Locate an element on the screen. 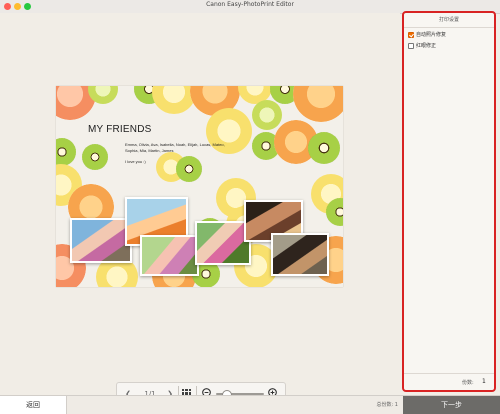  red-eye-option: 红眼修正 is located at coordinates (422, 46).